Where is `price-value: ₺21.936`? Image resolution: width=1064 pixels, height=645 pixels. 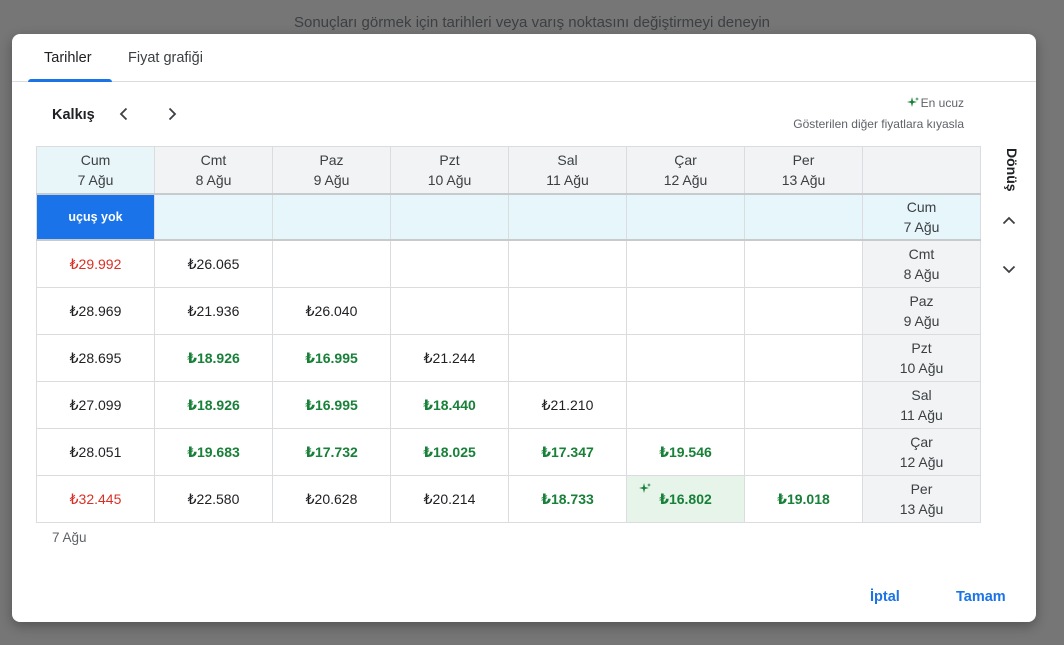
price-value: ₺21.936 is located at coordinates (213, 310).